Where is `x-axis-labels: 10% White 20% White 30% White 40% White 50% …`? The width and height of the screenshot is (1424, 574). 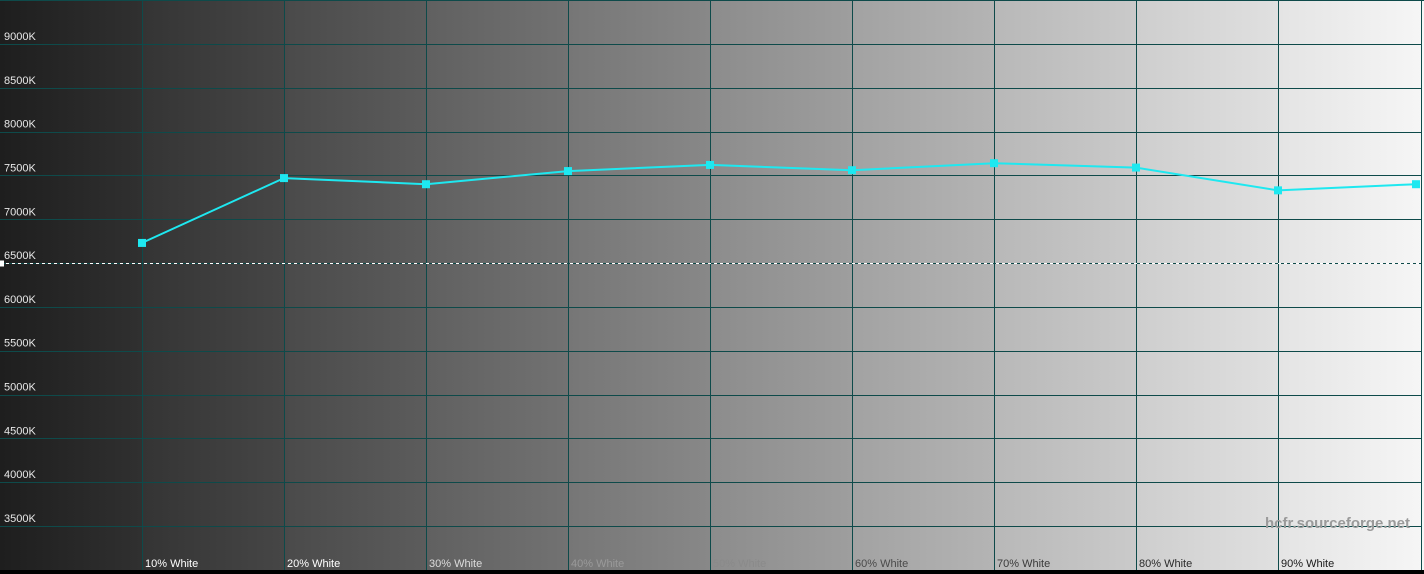 x-axis-labels: 10% White 20% White 30% White 40% White 50% … is located at coordinates (739, 564).